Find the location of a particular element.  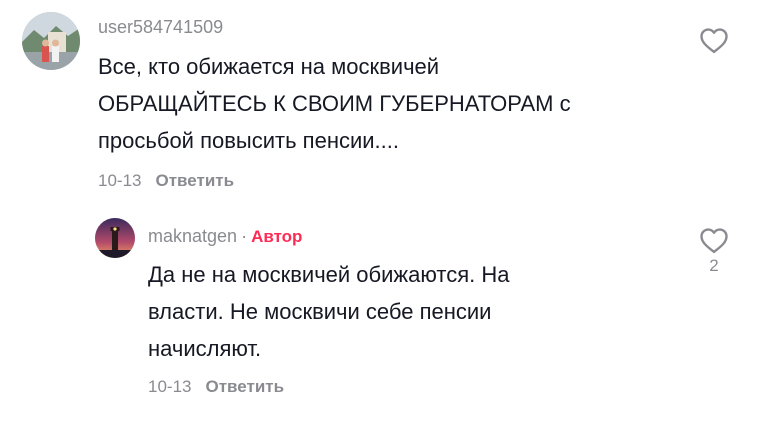

comment-text-line: начисляют. is located at coordinates (205, 348).